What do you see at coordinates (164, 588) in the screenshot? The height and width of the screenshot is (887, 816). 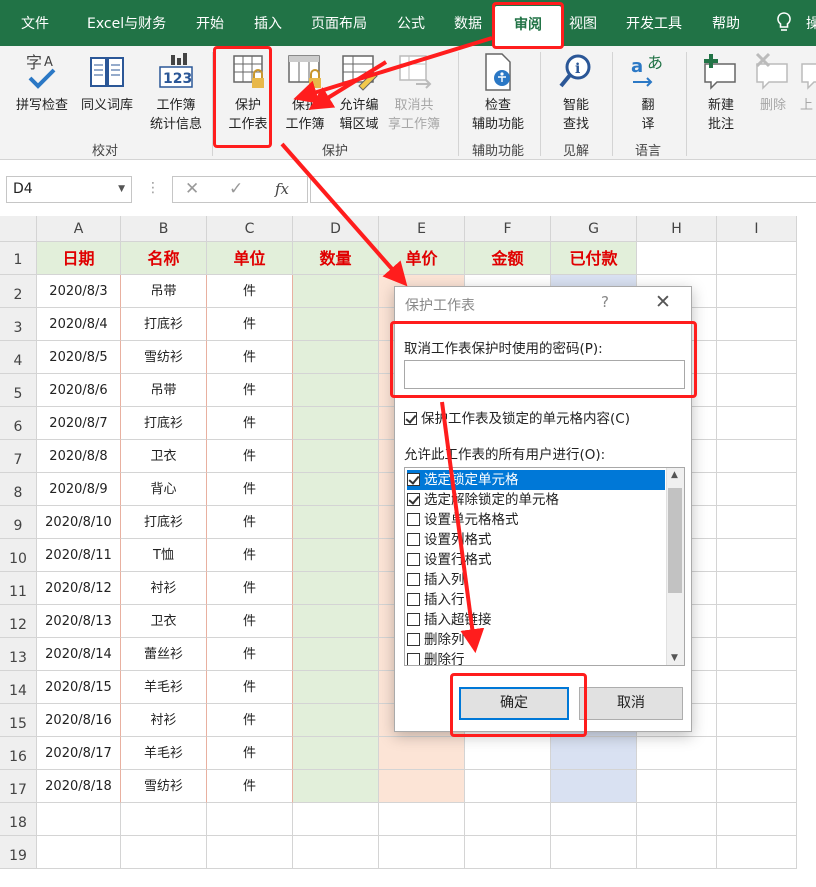 I see `cell-b11: 衬衫` at bounding box center [164, 588].